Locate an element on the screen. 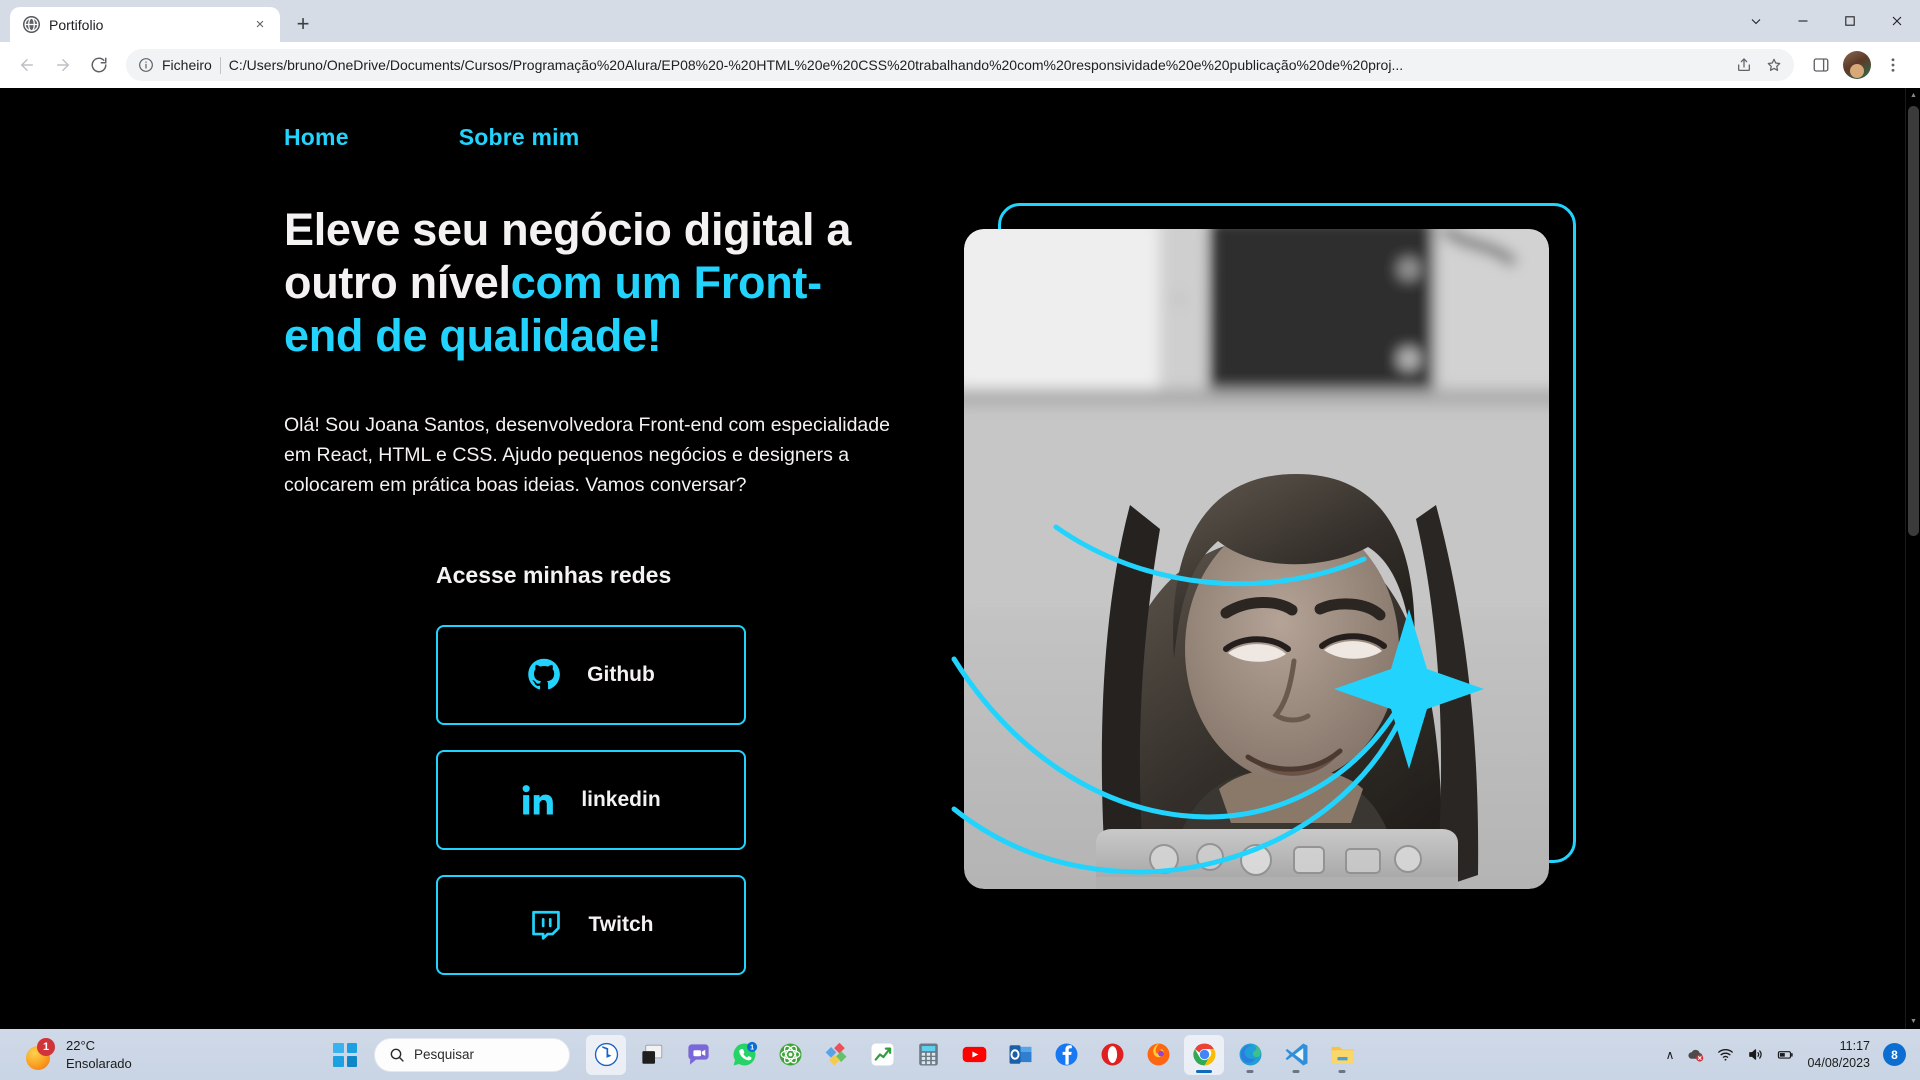  system-tray: ∧ 11:17 04/08/2023 8 is located at coordinates (1793, 1055).